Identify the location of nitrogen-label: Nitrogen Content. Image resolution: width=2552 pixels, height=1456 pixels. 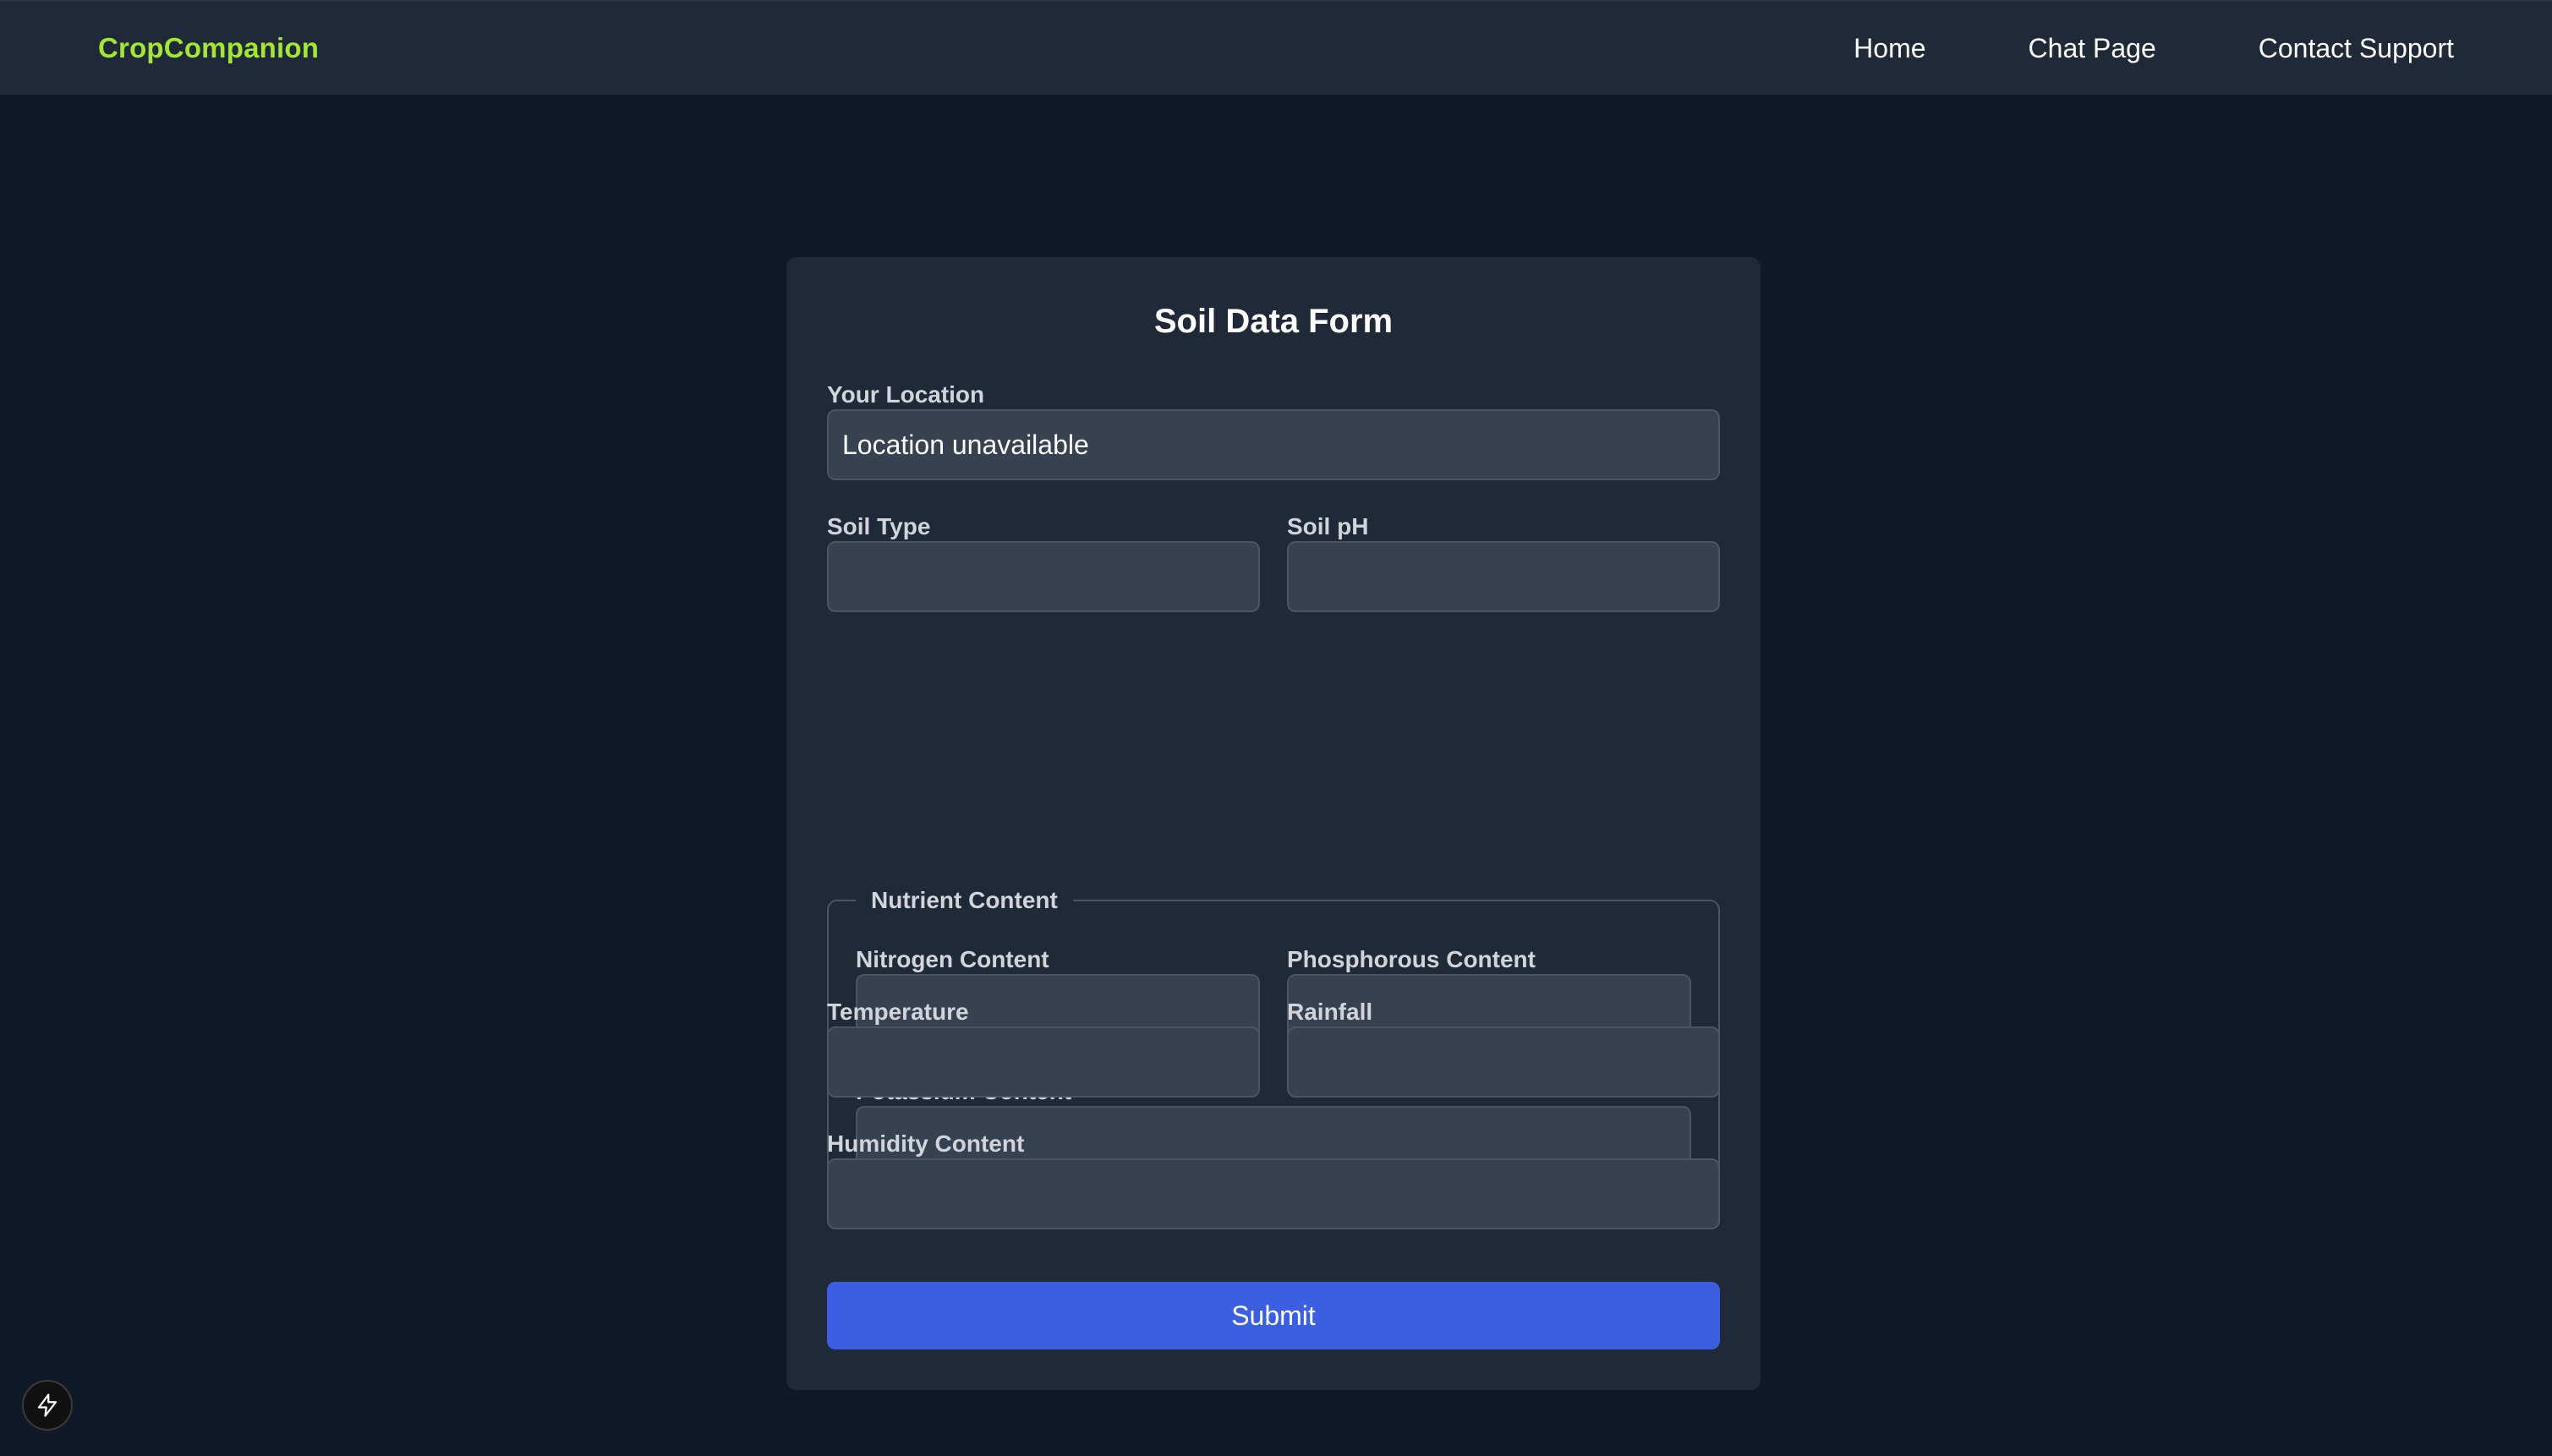
(953, 959).